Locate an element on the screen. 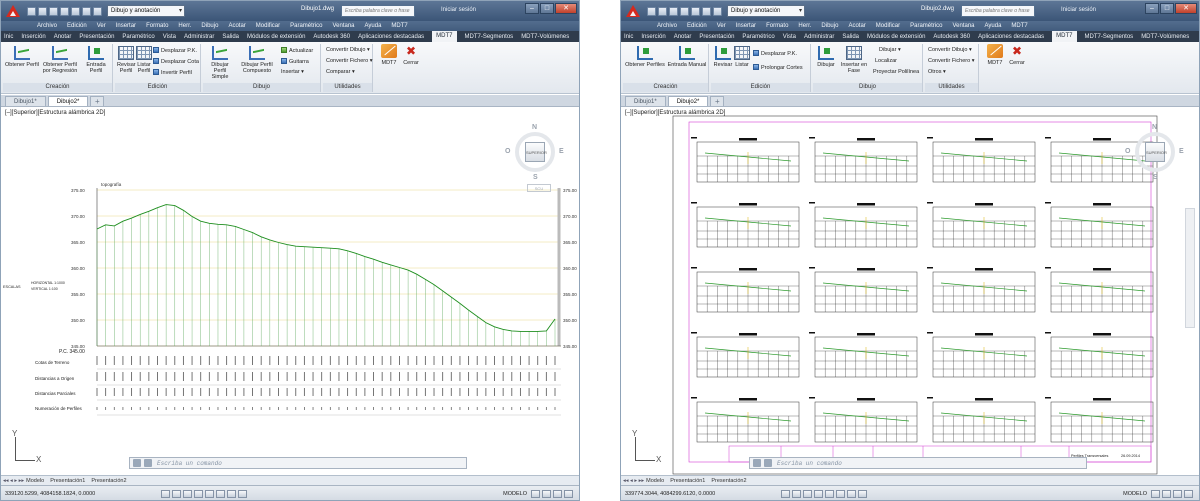  new-tab-icon: + is located at coordinates (97, 101).